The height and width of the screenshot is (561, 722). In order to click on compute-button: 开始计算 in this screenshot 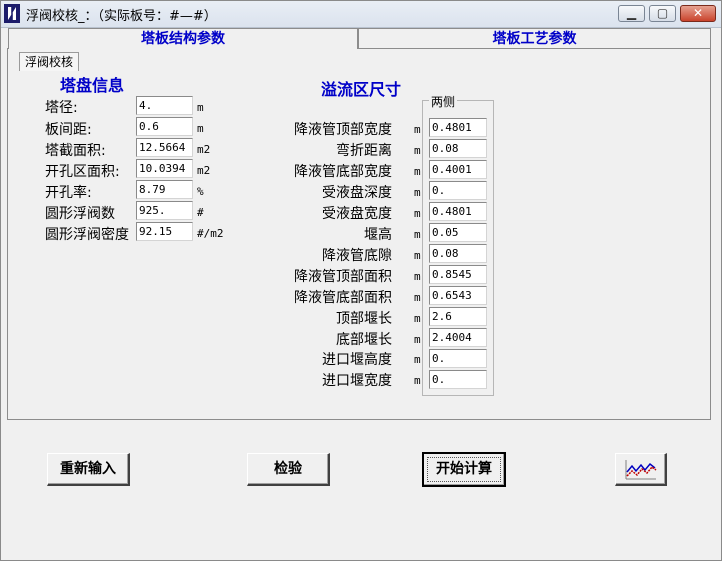, I will do `click(464, 469)`.